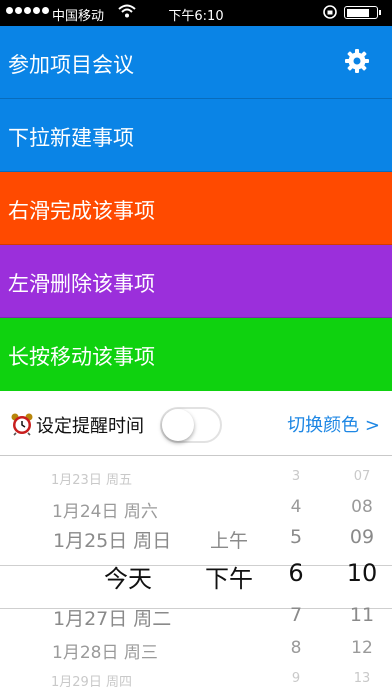  What do you see at coordinates (81, 357) in the screenshot?
I see `task-label: 长按移动该事项` at bounding box center [81, 357].